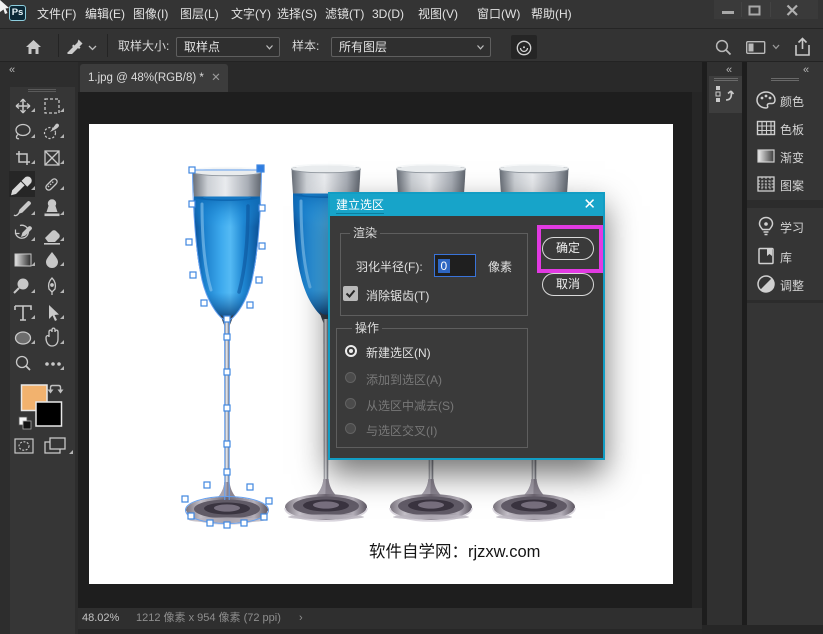  I want to click on svg-text: 软件自学网：rjzxw.com, so click(454, 551).